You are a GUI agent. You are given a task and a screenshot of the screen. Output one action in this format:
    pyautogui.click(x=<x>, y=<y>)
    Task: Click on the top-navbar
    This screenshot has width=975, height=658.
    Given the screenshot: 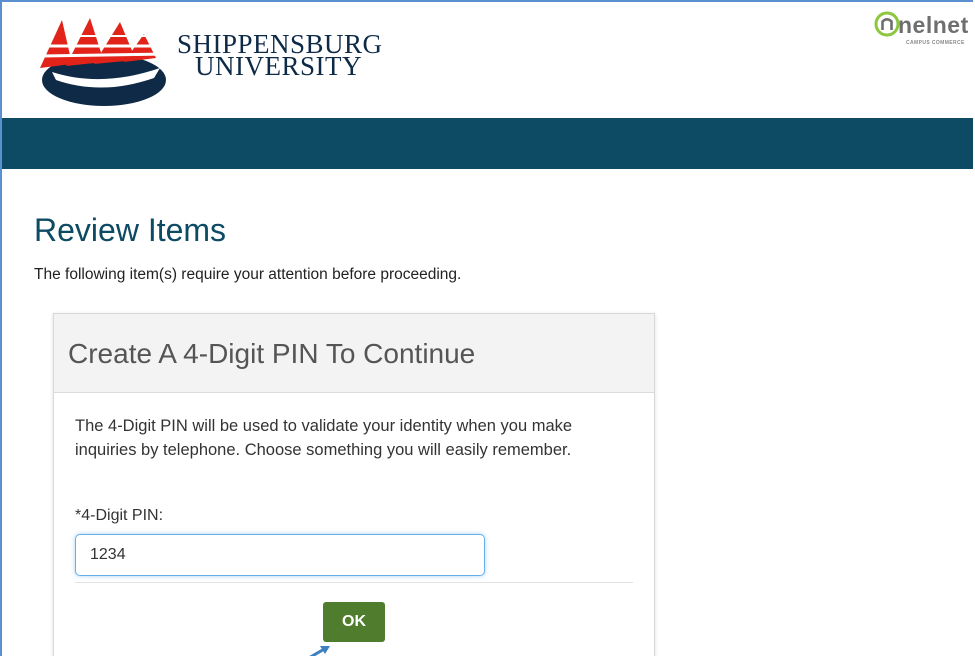 What is the action you would take?
    pyautogui.click(x=487, y=143)
    